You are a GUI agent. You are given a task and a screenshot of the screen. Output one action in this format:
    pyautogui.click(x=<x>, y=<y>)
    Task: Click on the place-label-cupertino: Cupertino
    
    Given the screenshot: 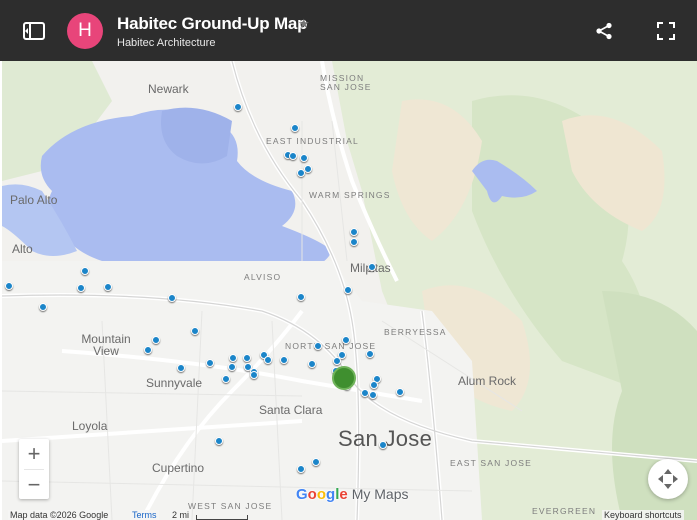 What is the action you would take?
    pyautogui.click(x=178, y=468)
    